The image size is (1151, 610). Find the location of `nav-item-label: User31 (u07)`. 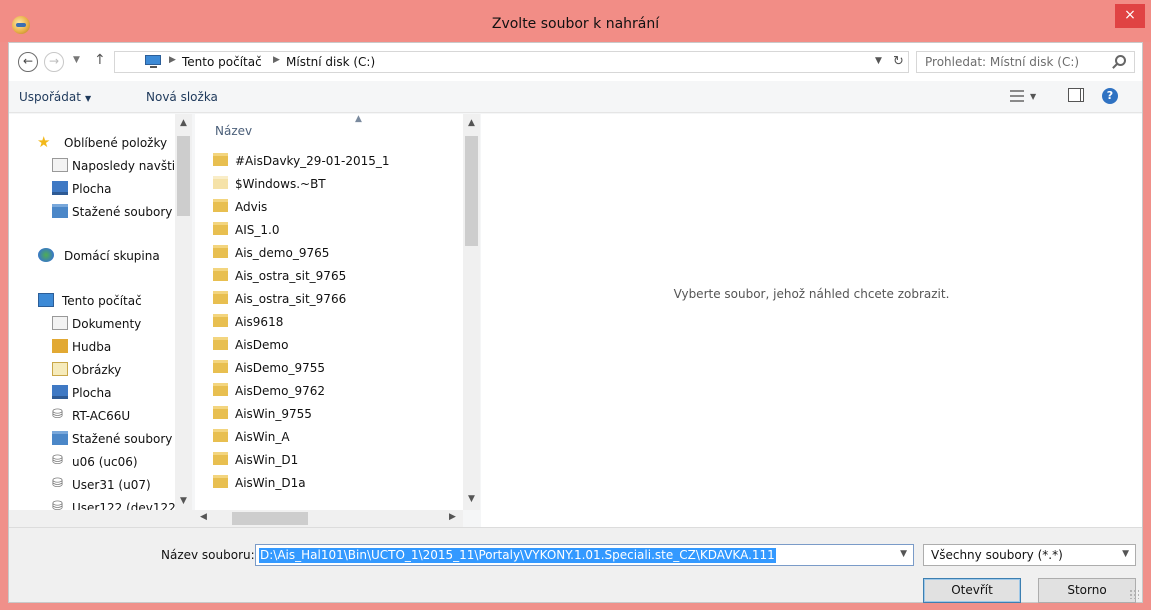

nav-item-label: User31 (u07) is located at coordinates (111, 485).